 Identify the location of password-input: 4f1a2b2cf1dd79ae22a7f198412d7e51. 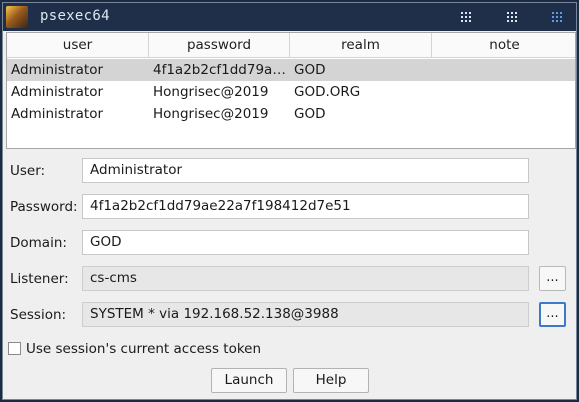
(305, 206).